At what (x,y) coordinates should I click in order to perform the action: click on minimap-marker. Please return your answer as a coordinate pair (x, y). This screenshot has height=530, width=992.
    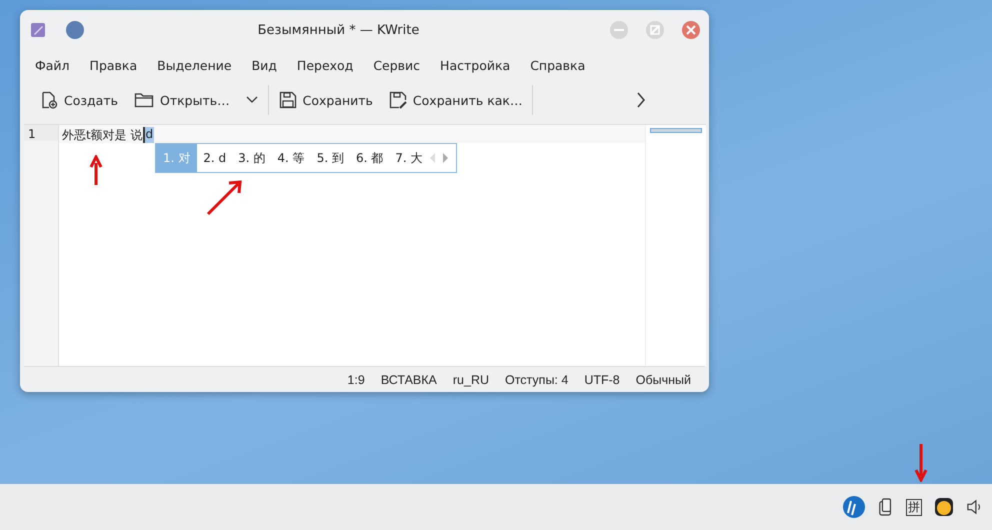
    Looking at the image, I should click on (676, 130).